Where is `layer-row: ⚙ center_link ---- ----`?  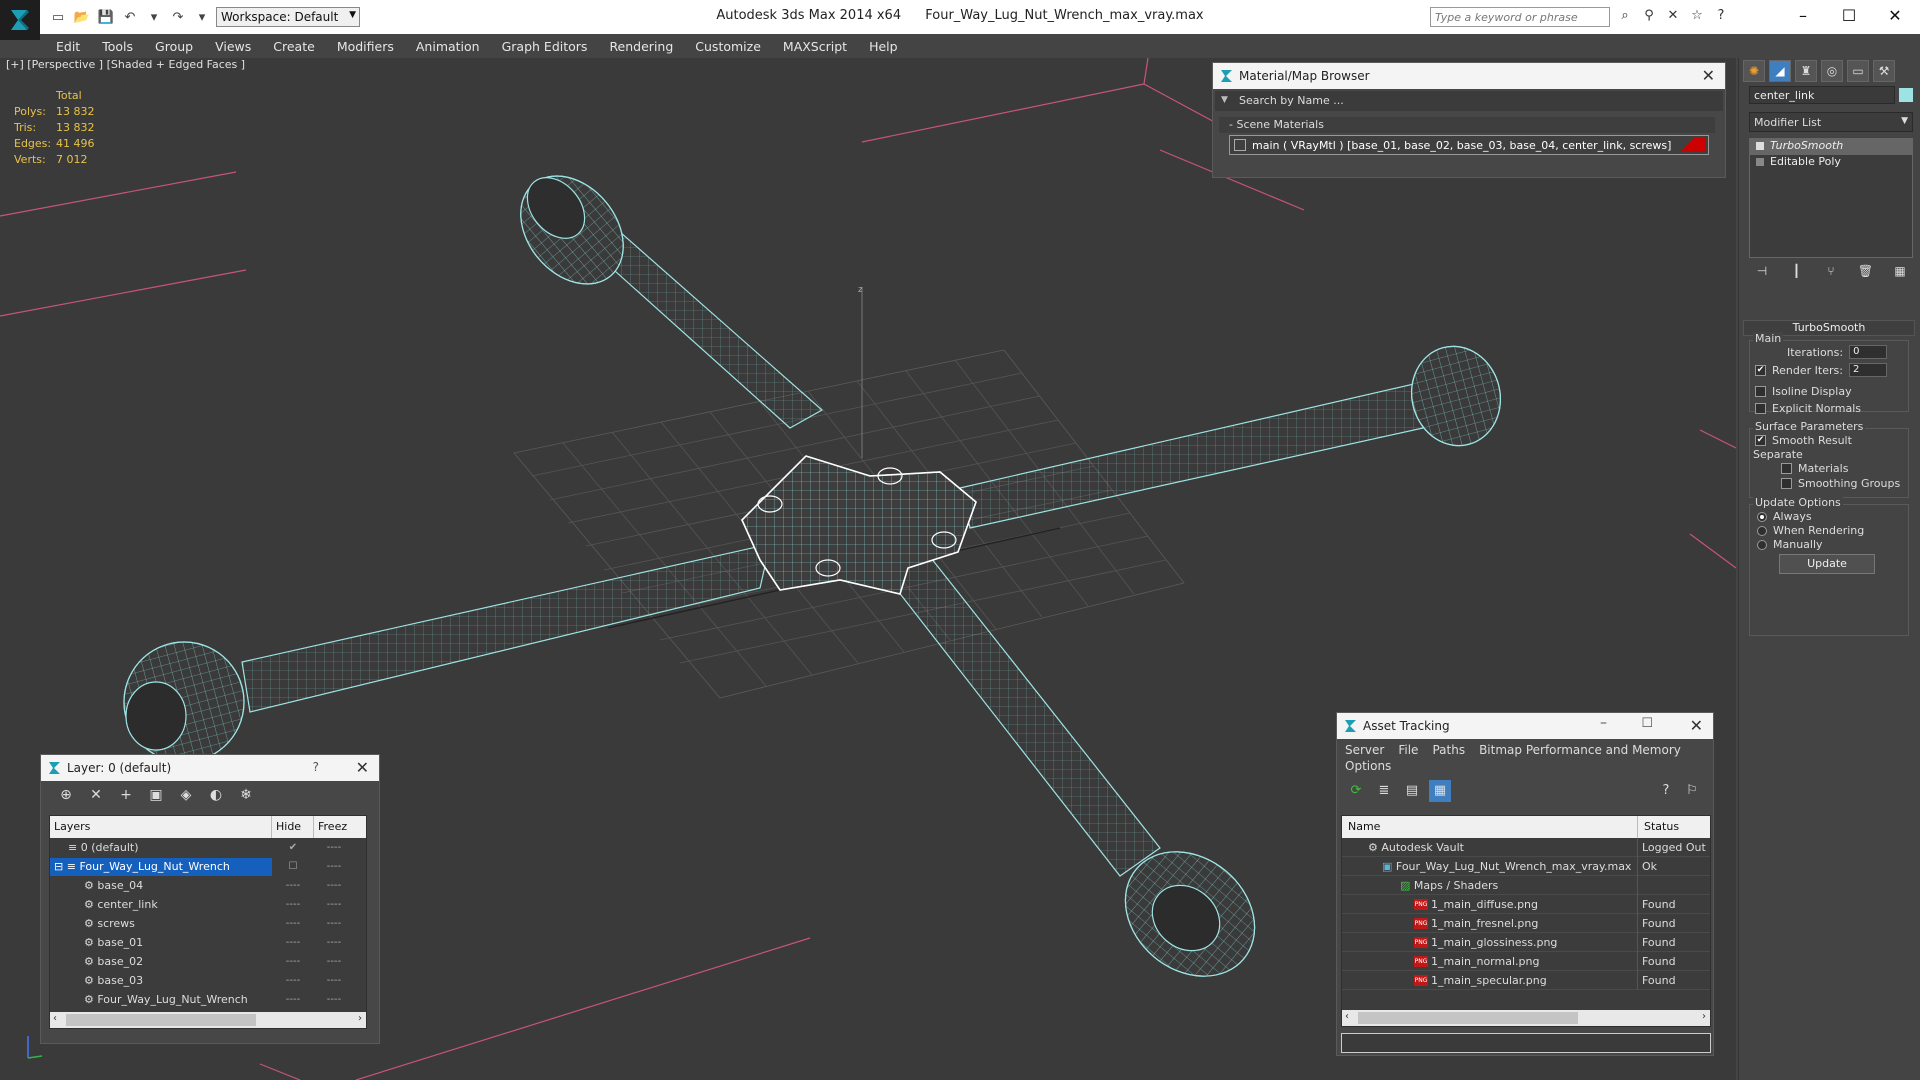
layer-row: ⚙ center_link ---- ---- is located at coordinates (208, 904).